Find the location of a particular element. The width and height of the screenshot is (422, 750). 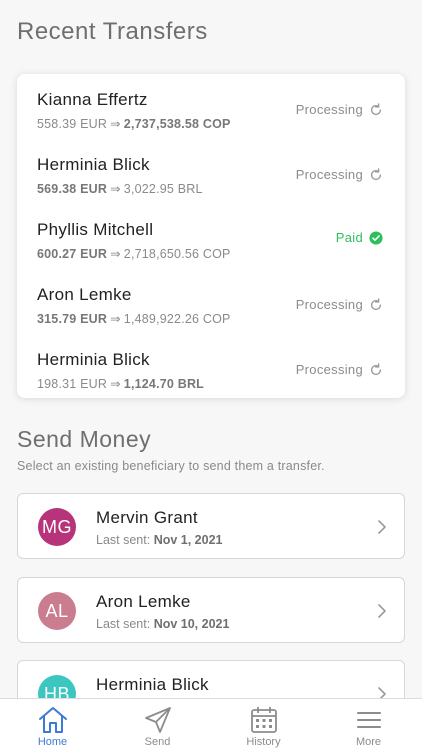

transfer-amounts: 315.79 EUR ⇒ 1,489,922.26 COP is located at coordinates (134, 318).